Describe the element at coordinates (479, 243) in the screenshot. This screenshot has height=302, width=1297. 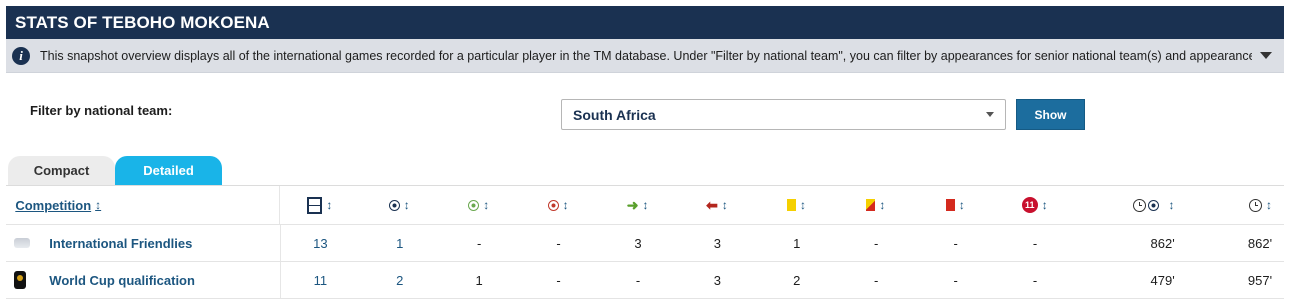
I see `assists-value: -` at that location.